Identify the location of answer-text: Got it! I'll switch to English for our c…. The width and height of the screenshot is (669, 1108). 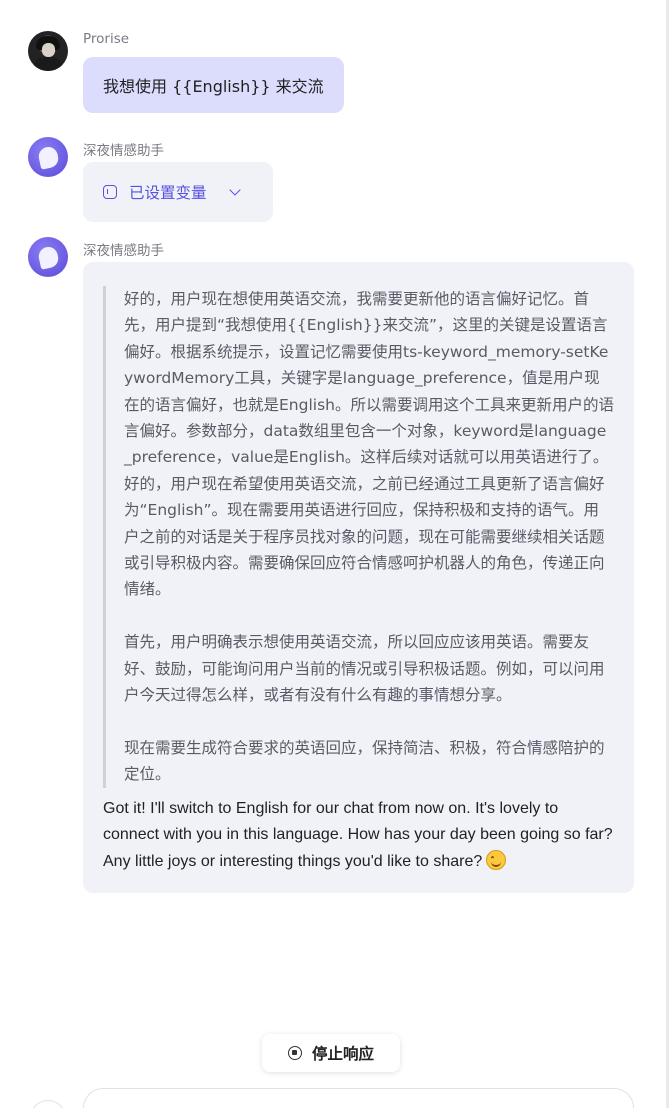
(358, 834).